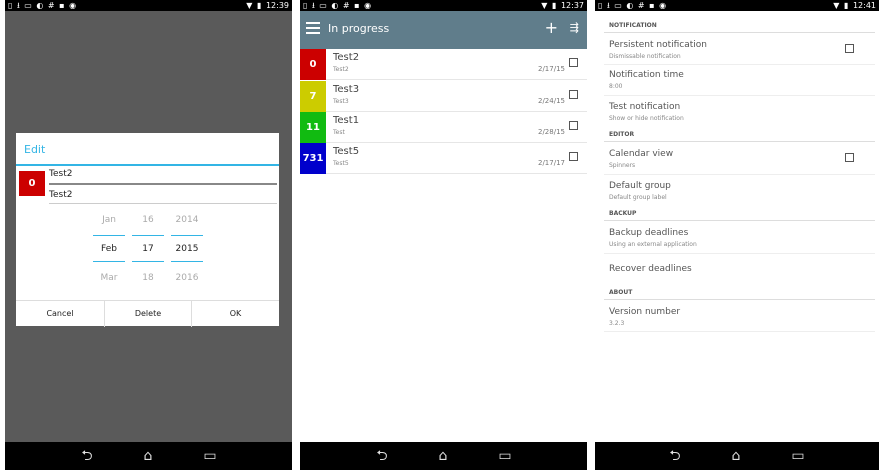 This screenshot has width=879, height=470. What do you see at coordinates (572, 5) in the screenshot?
I see `clock: 12:37` at bounding box center [572, 5].